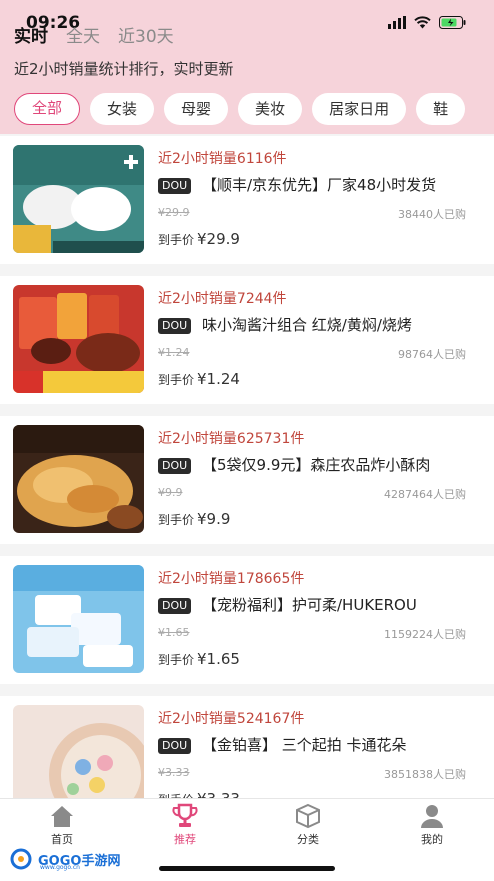  I want to click on sales-count: 近2小时销量625731件, so click(231, 439).